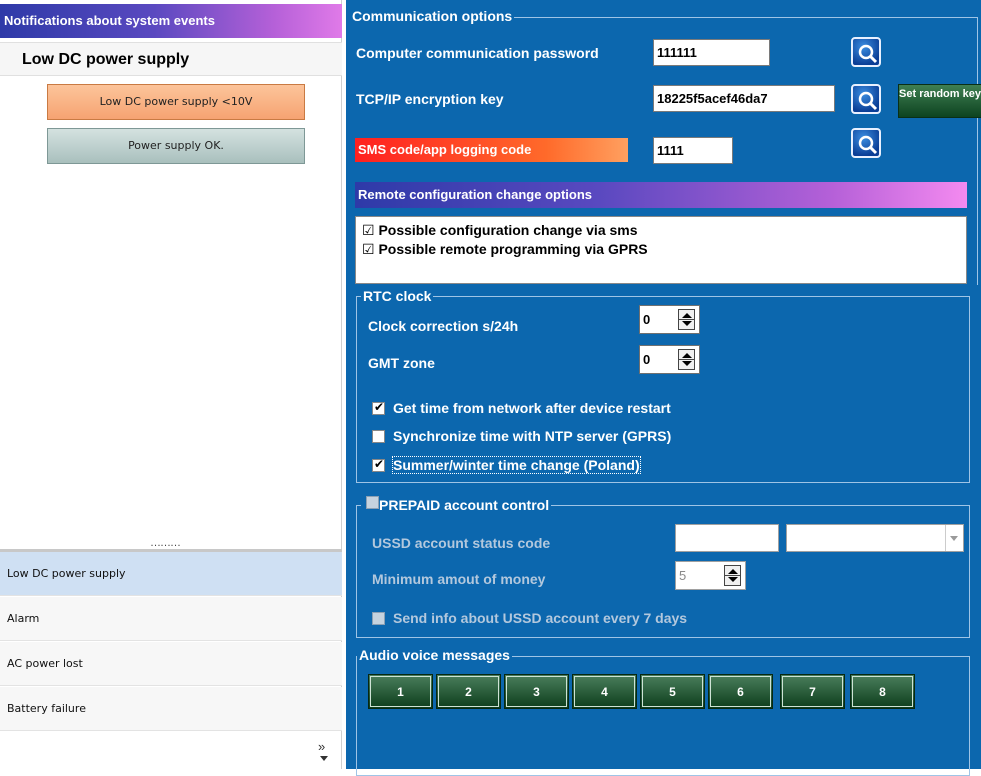  I want to click on list-item-battery-failure: Battery failure, so click(171, 709).